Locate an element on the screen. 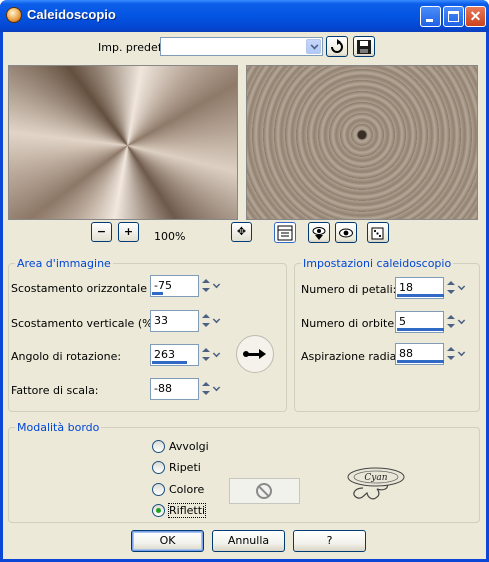  minimize-button is located at coordinates (430, 16).